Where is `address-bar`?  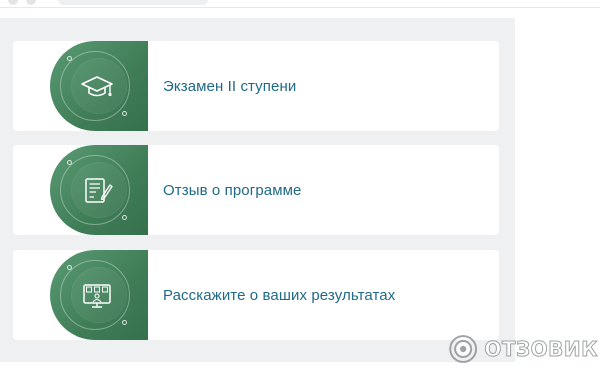 address-bar is located at coordinates (133, 2).